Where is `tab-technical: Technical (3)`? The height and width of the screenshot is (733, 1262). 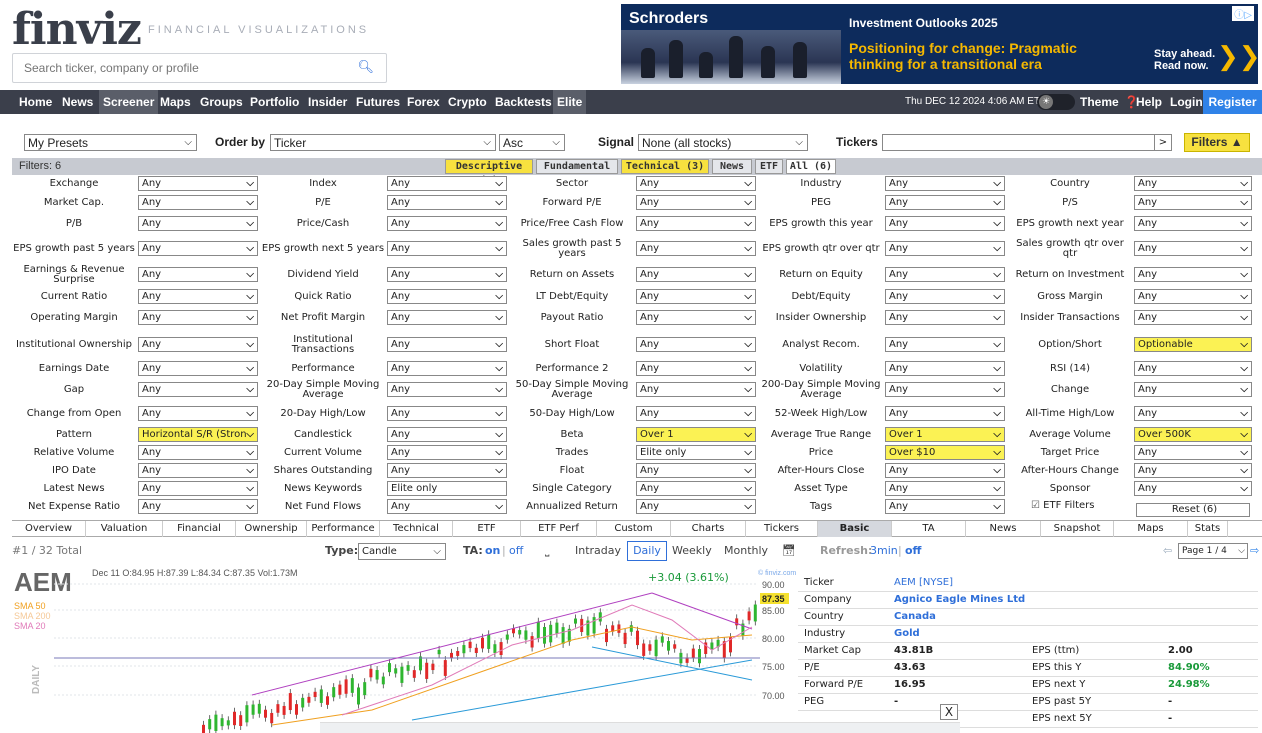
tab-technical: Technical (3) is located at coordinates (665, 166).